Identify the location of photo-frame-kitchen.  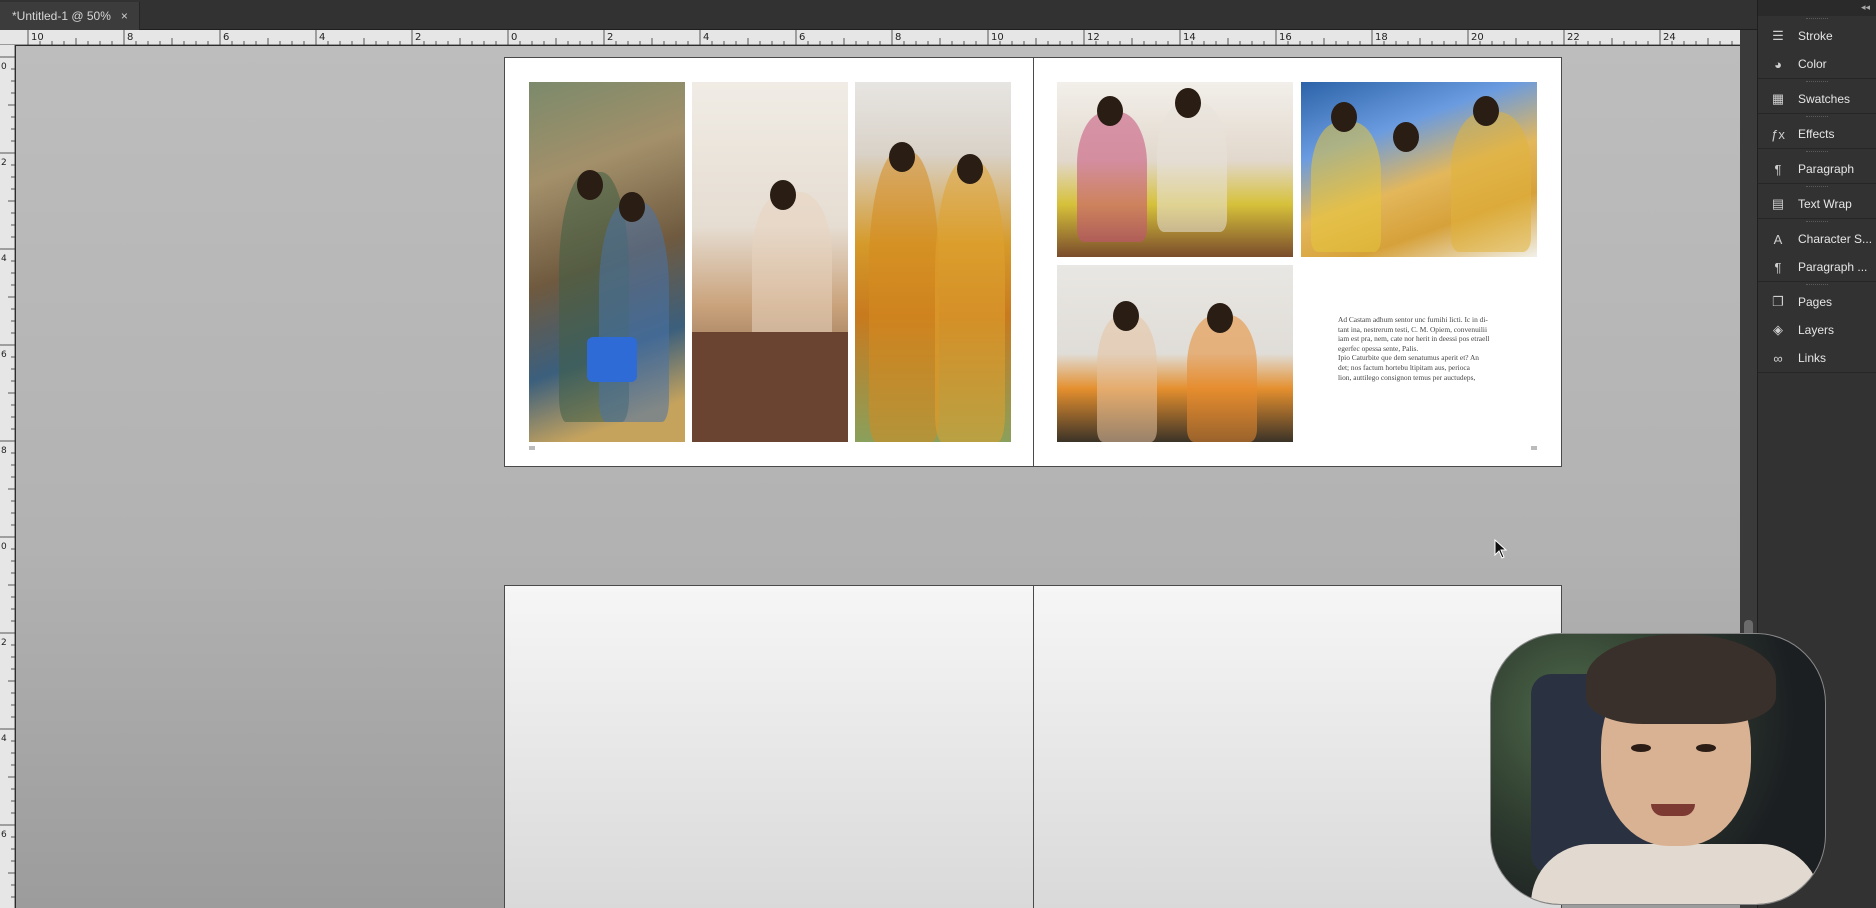
(770, 262).